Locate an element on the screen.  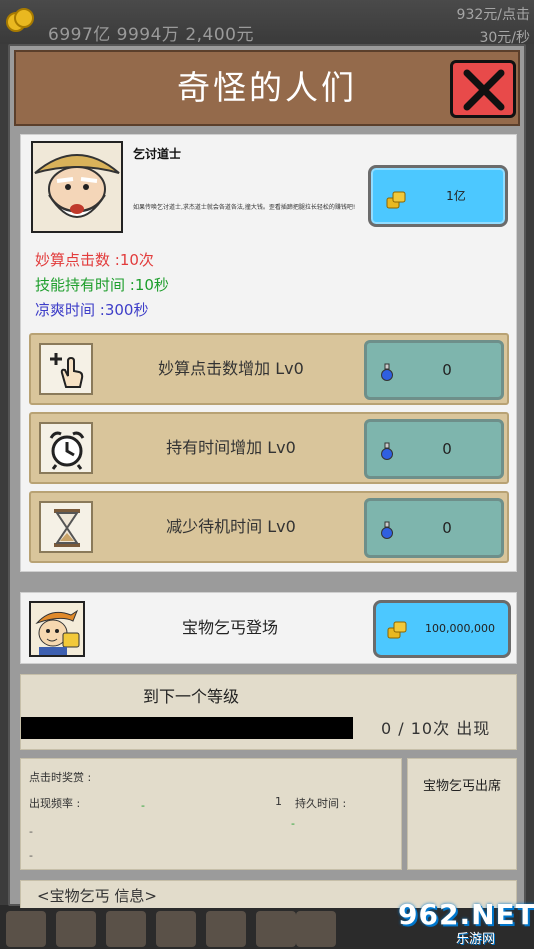
watermark-logo: 962.NET is located at coordinates (466, 914).